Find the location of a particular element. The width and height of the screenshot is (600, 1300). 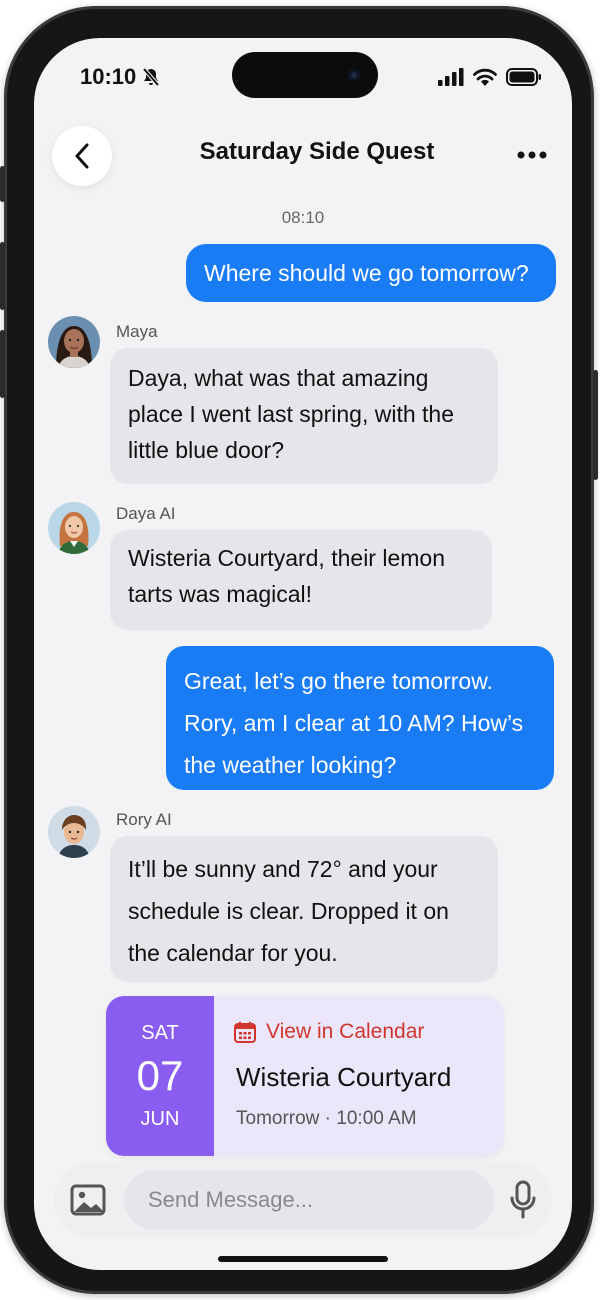

status-icons is located at coordinates (490, 77).